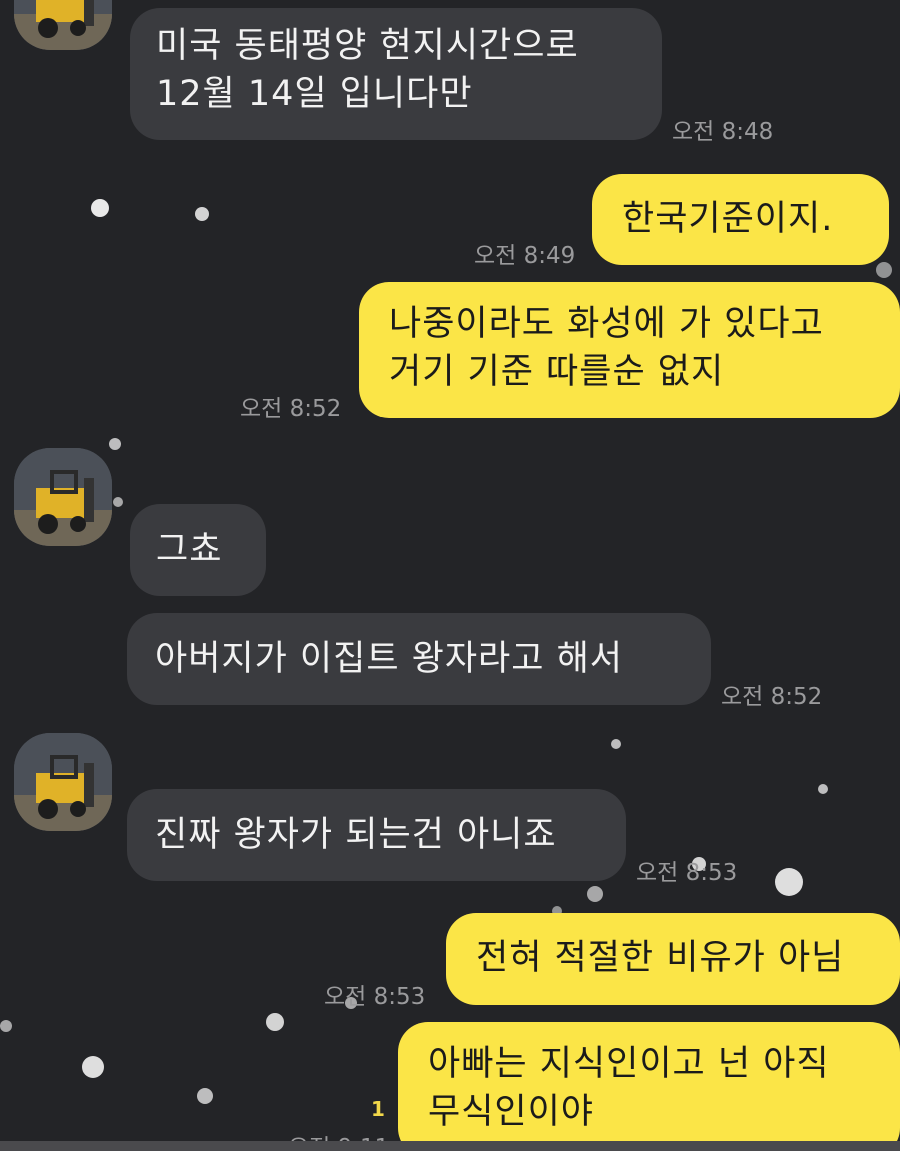 The image size is (900, 1151). Describe the element at coordinates (525, 256) in the screenshot. I see `message-timestamp: 오전 8:49` at that location.